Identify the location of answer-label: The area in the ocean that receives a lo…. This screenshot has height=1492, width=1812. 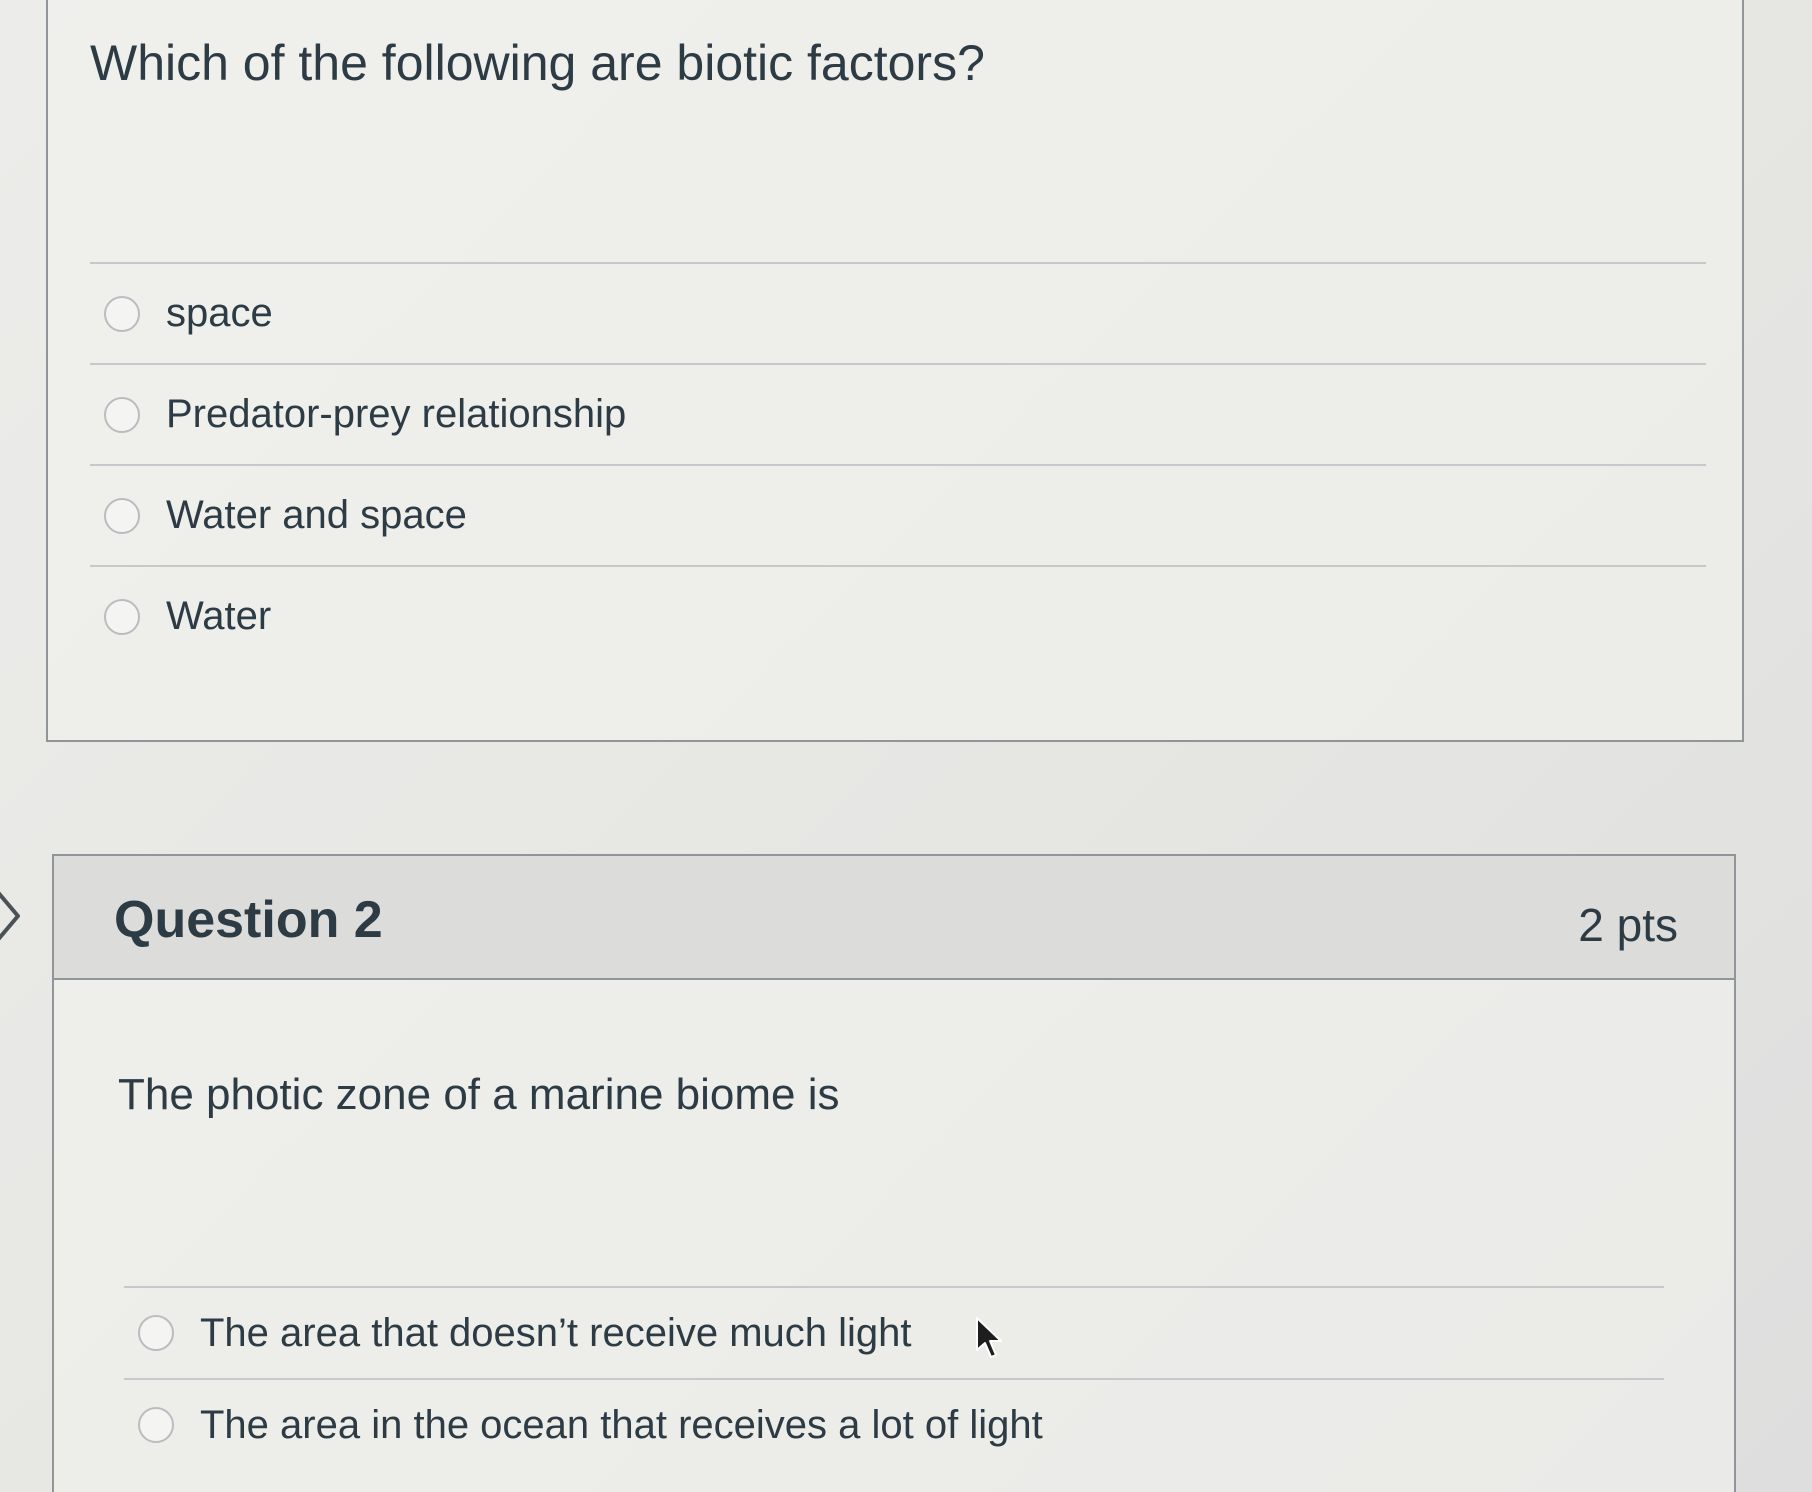
(621, 1424).